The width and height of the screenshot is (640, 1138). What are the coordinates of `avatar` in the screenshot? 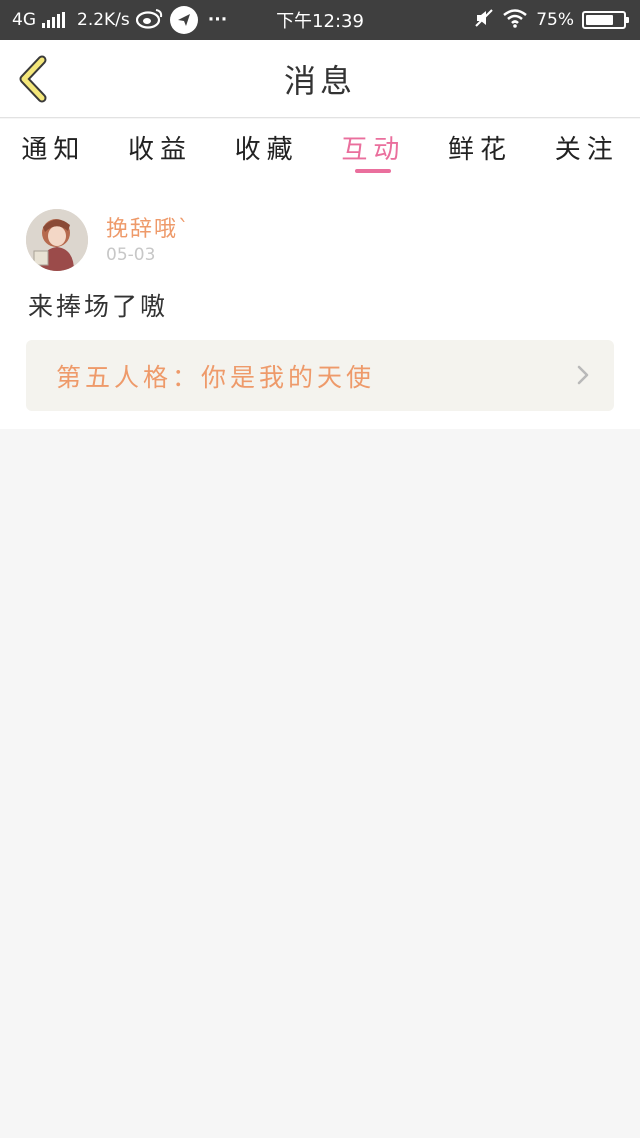 It's located at (57, 240).